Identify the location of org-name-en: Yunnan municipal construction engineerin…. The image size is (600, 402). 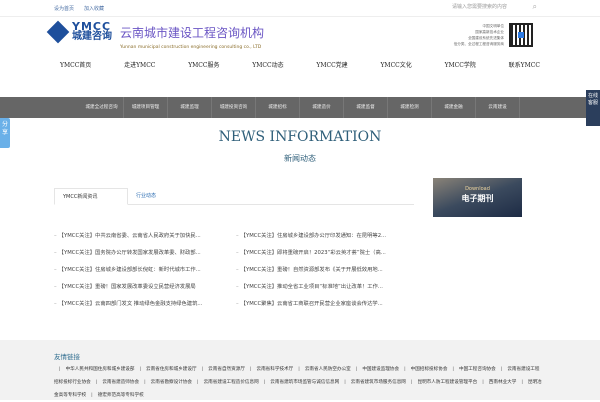
(191, 47).